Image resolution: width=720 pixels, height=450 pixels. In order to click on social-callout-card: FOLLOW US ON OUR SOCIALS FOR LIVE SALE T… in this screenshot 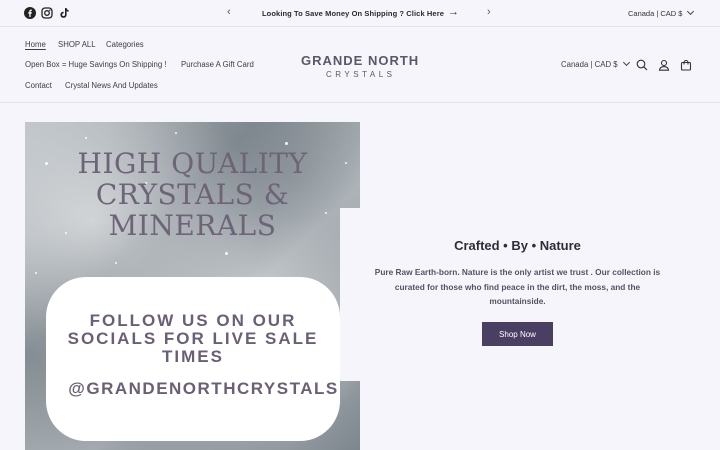, I will do `click(193, 359)`.